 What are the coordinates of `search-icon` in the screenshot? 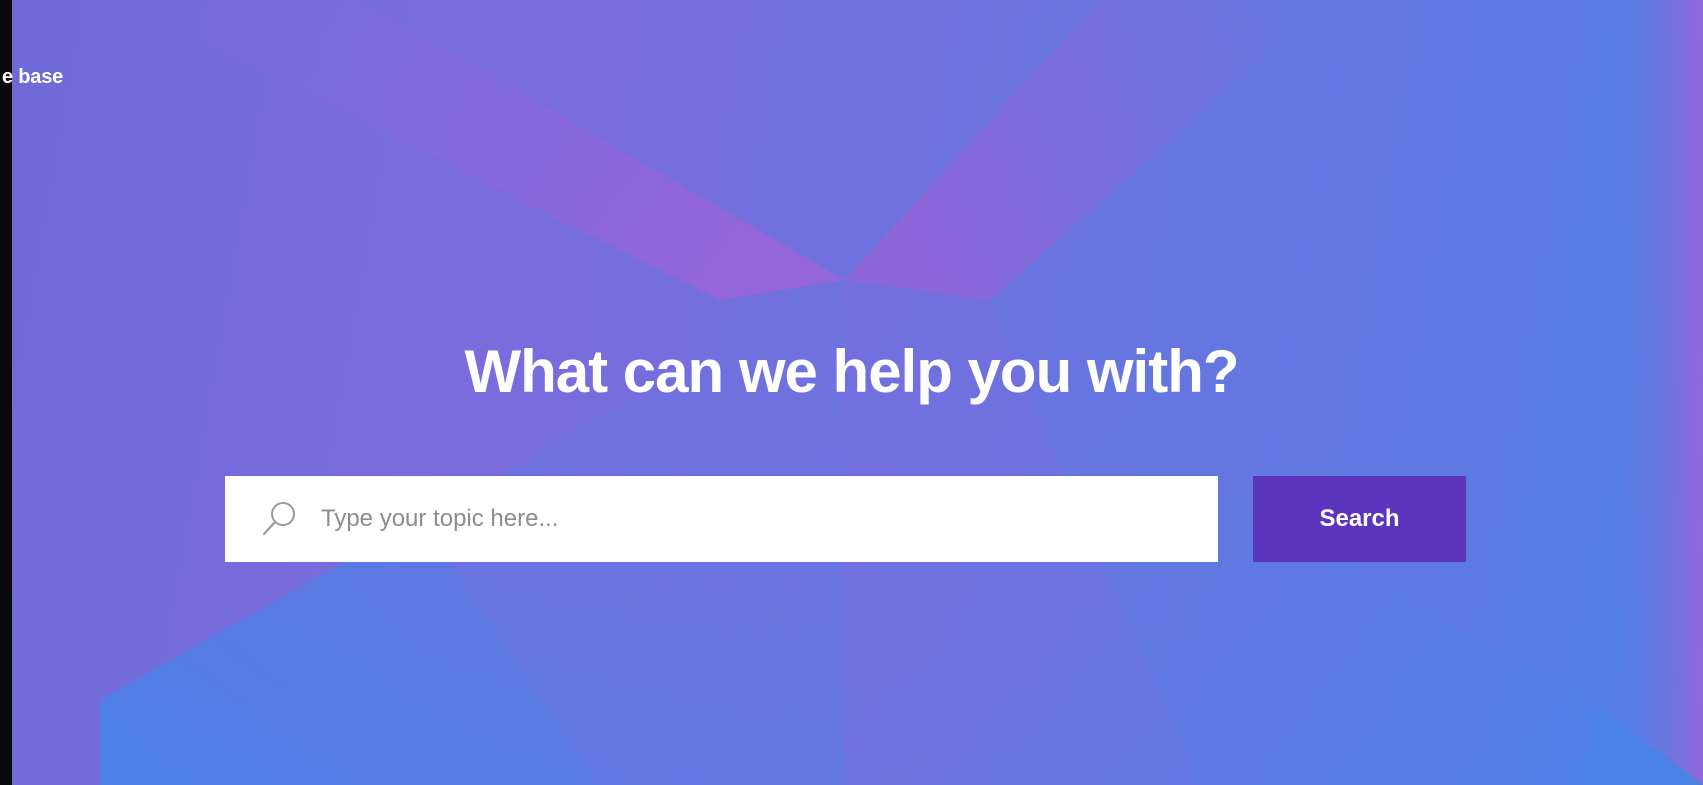 It's located at (279, 519).